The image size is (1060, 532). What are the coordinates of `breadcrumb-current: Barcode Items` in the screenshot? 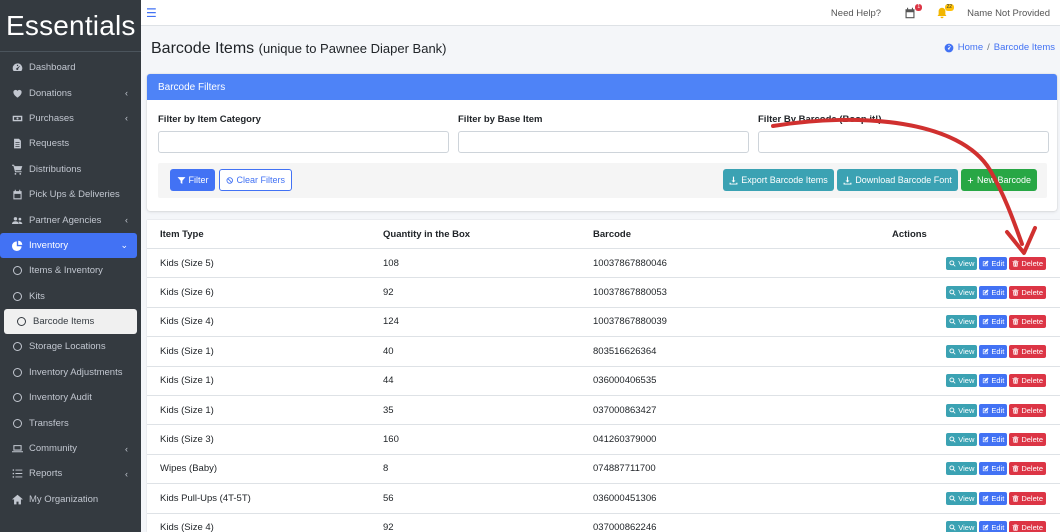 It's located at (1024, 47).